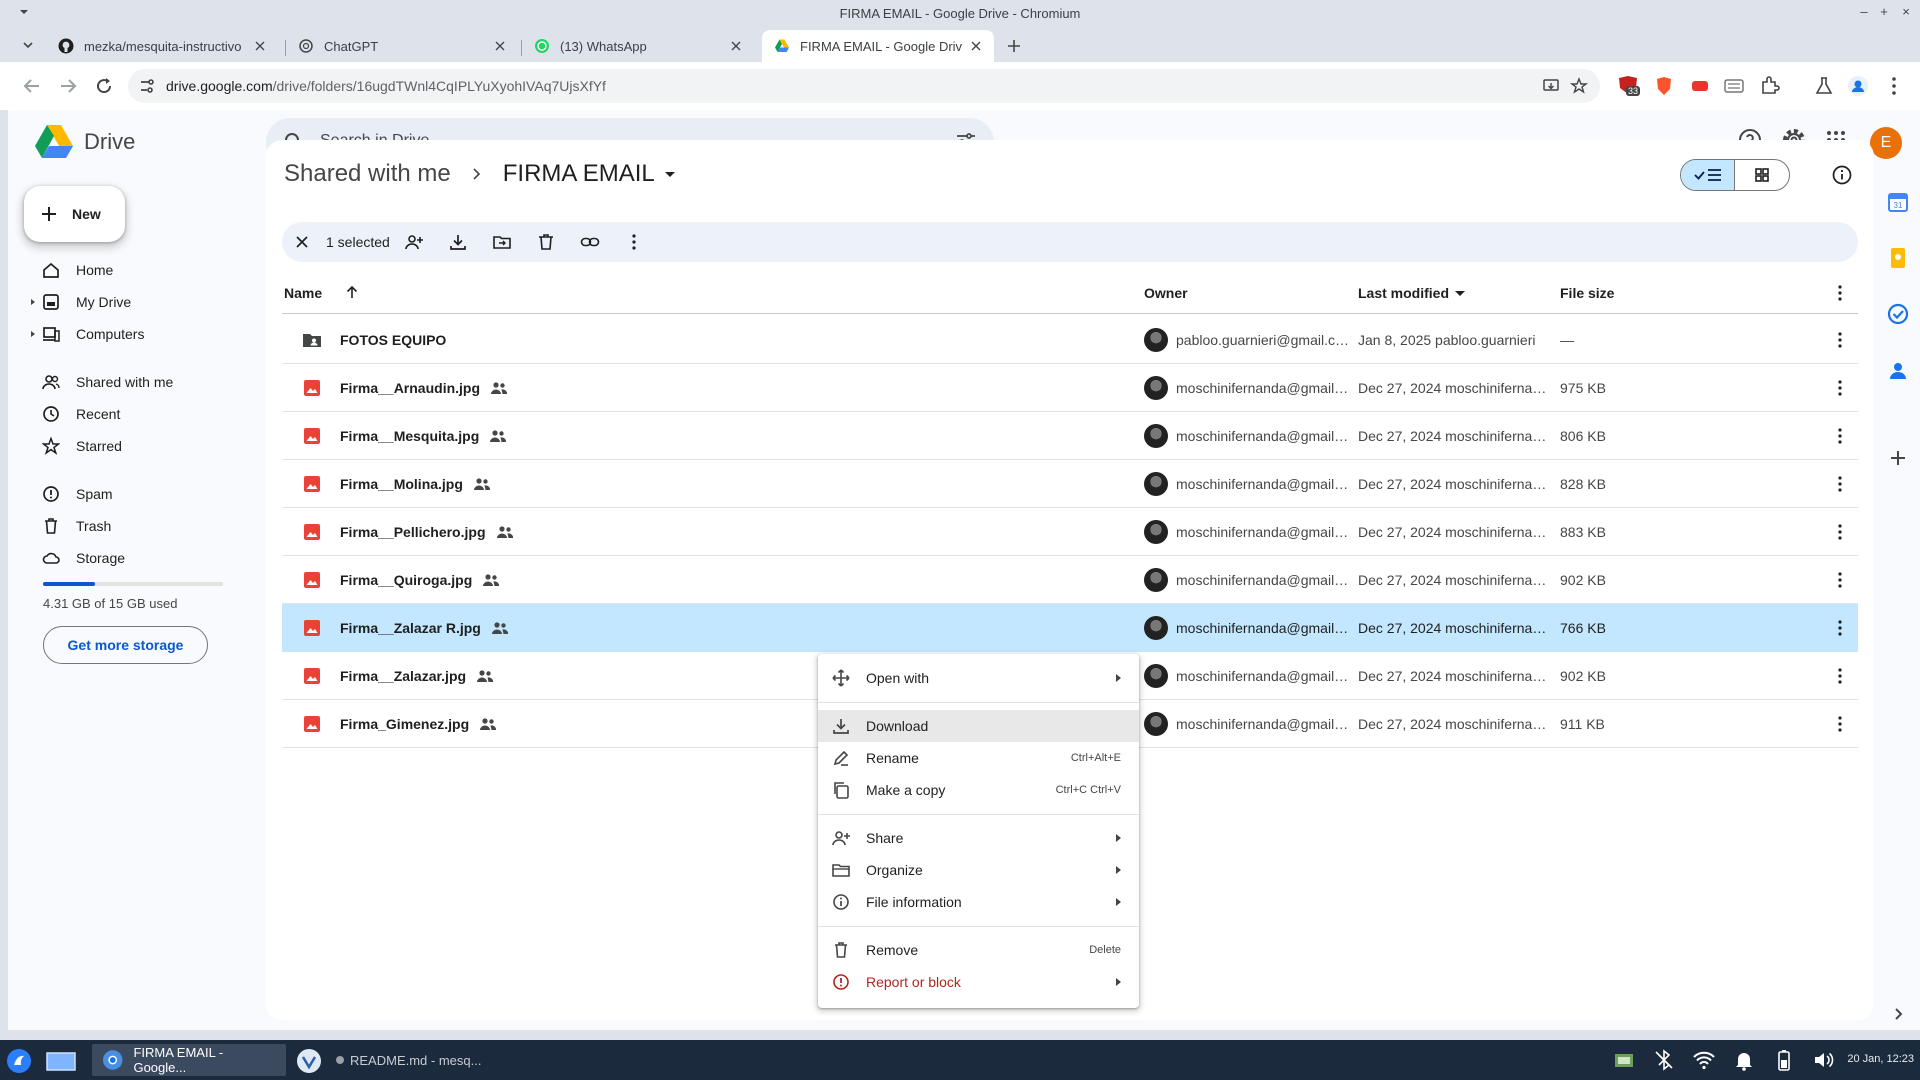 Image resolution: width=1920 pixels, height=1080 pixels. Describe the element at coordinates (1898, 370) in the screenshot. I see `contacts-icon` at that location.